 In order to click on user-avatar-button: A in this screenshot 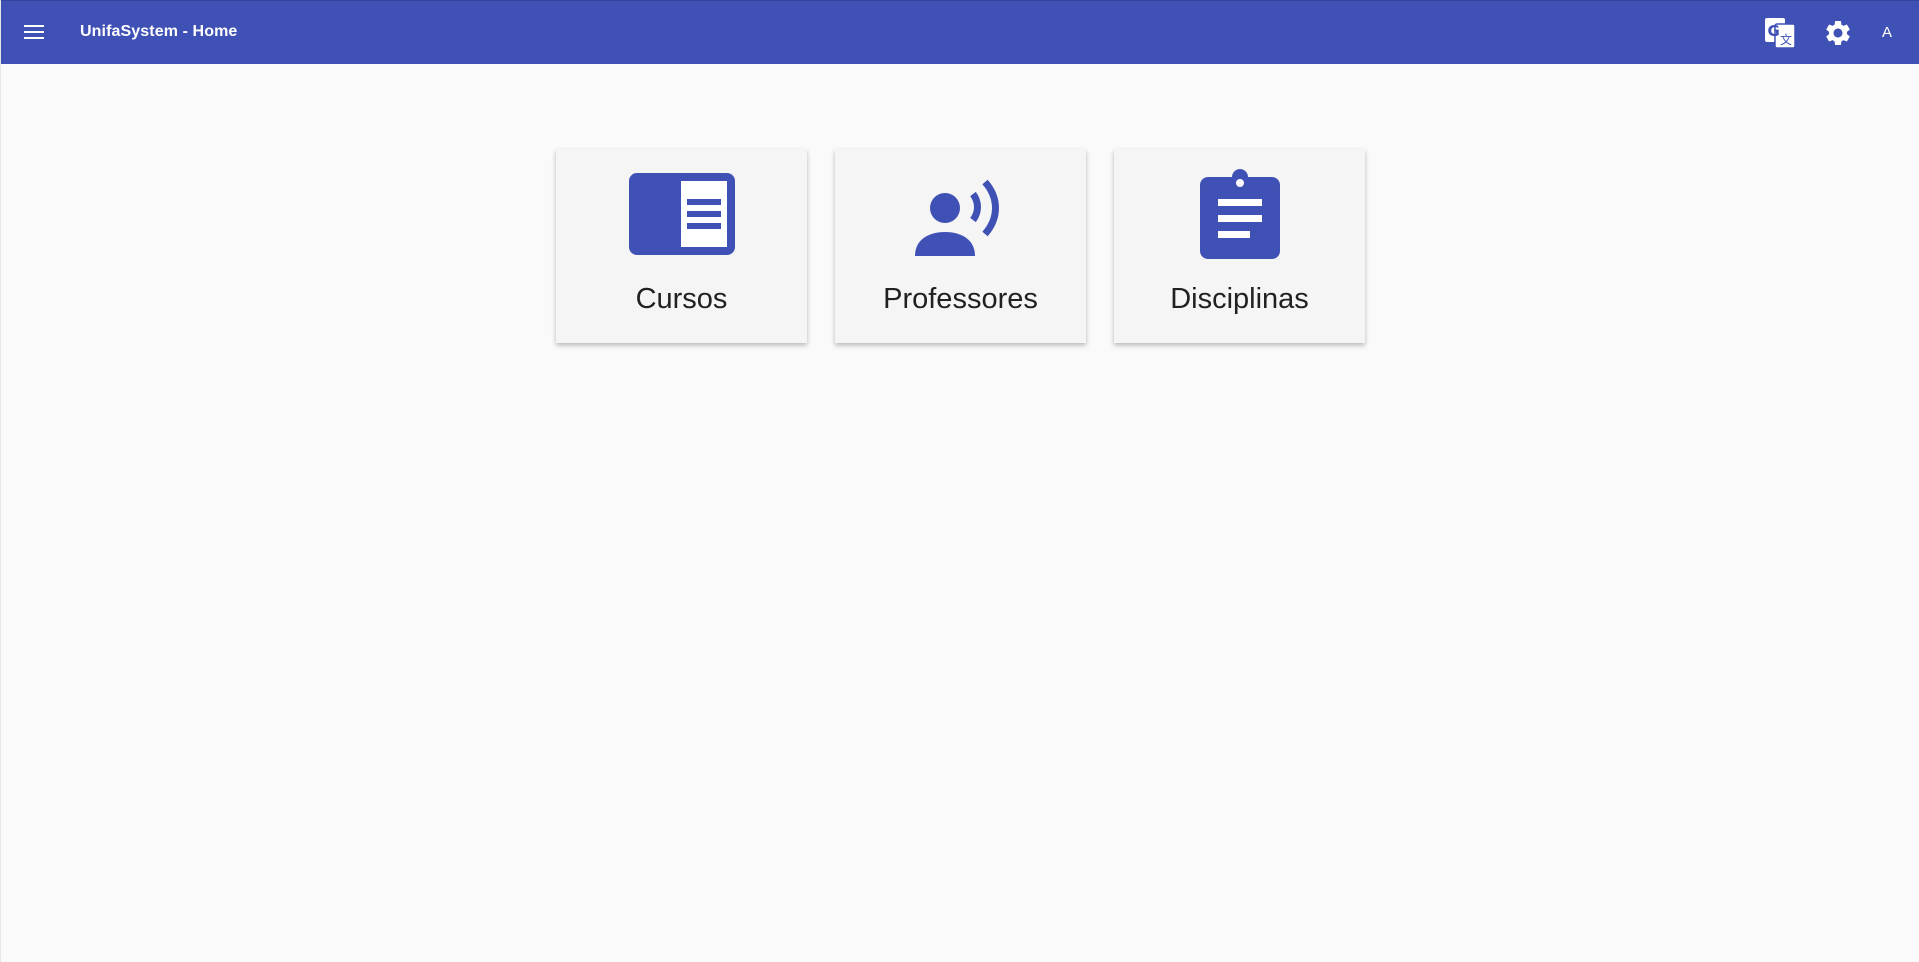, I will do `click(1887, 33)`.